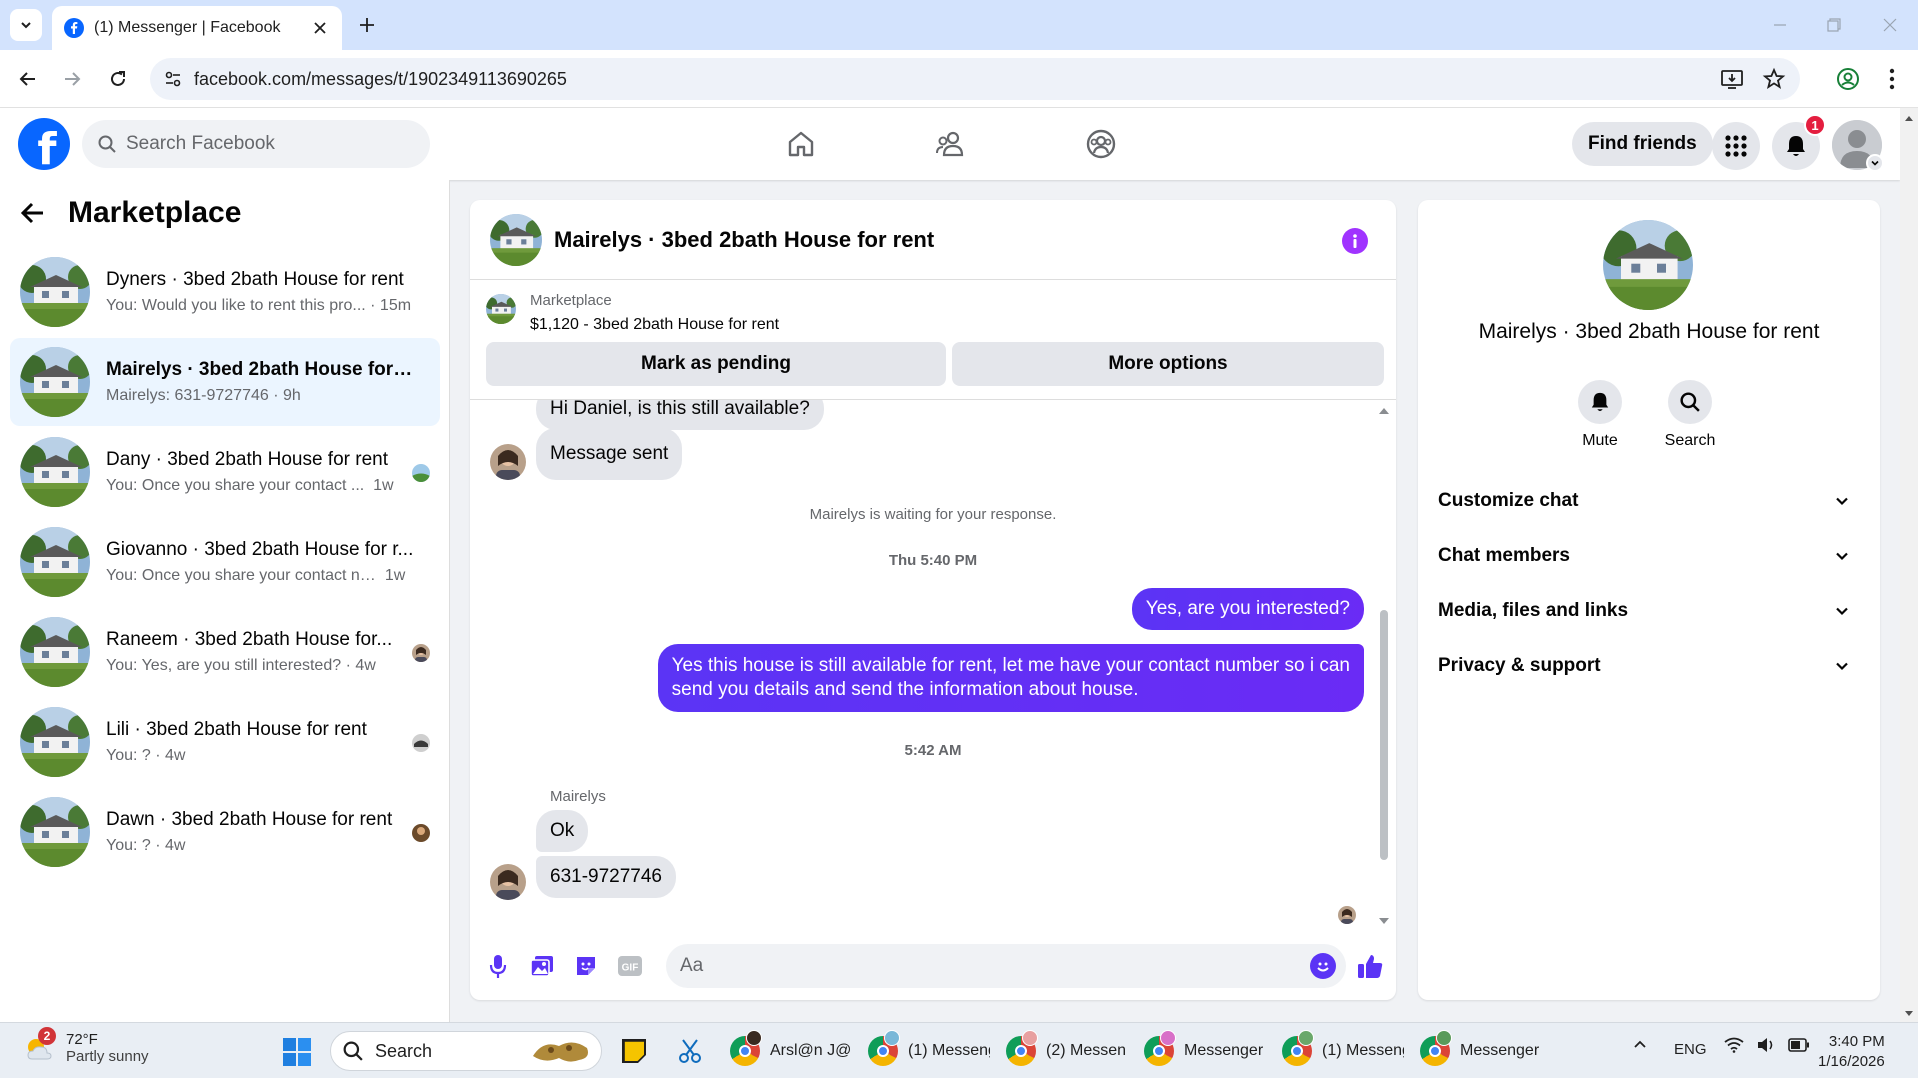 This screenshot has height=1078, width=1918. I want to click on message-bubble-incoming: Message sent, so click(609, 454).